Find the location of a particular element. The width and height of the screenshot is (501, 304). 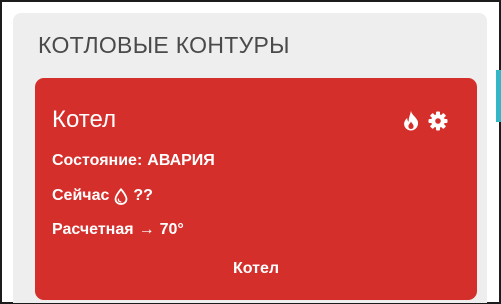

status-value: АВАРИЯ is located at coordinates (181, 160).